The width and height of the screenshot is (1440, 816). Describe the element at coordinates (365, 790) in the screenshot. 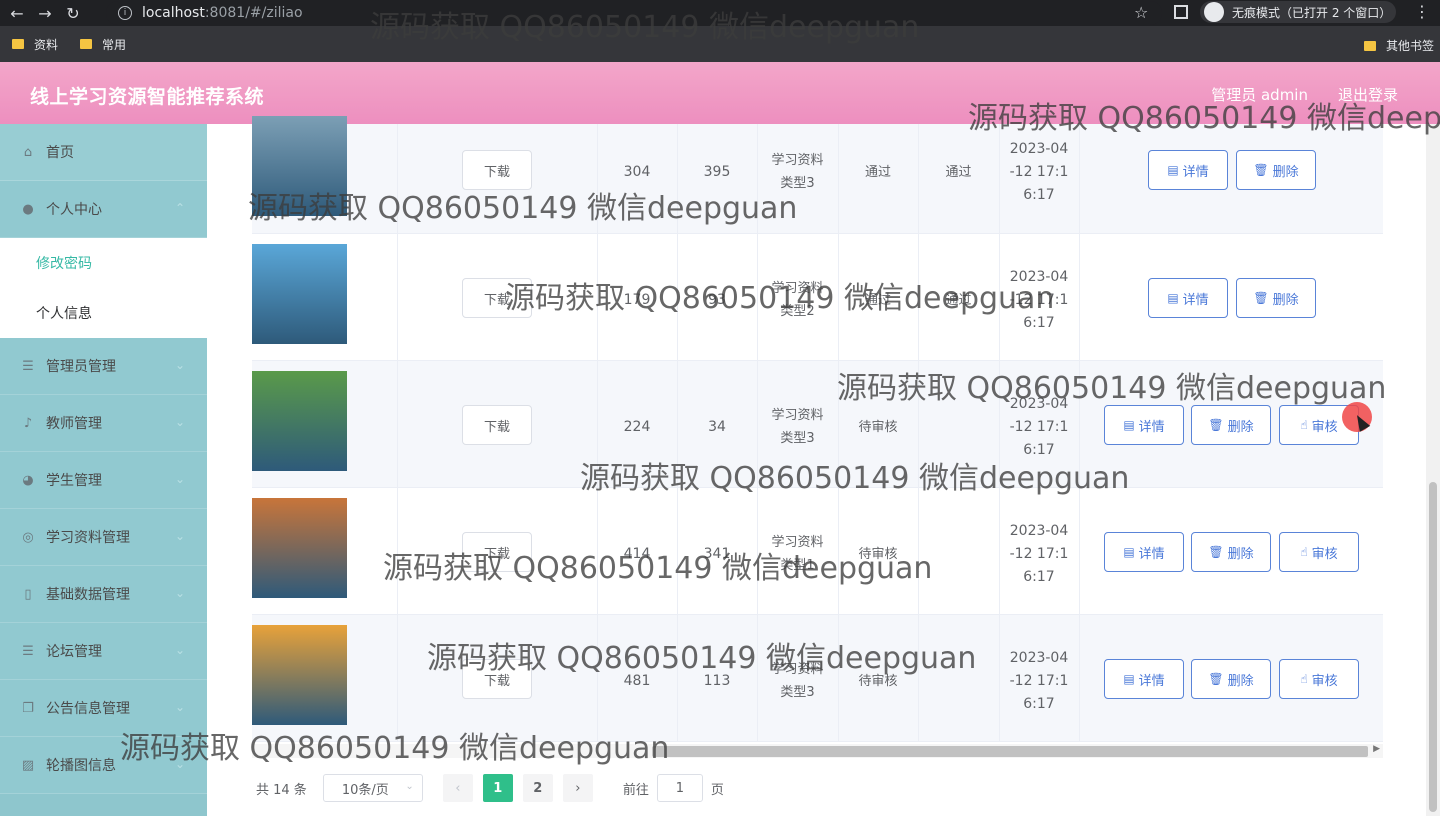

I see `page-size-value: 10条/页` at that location.